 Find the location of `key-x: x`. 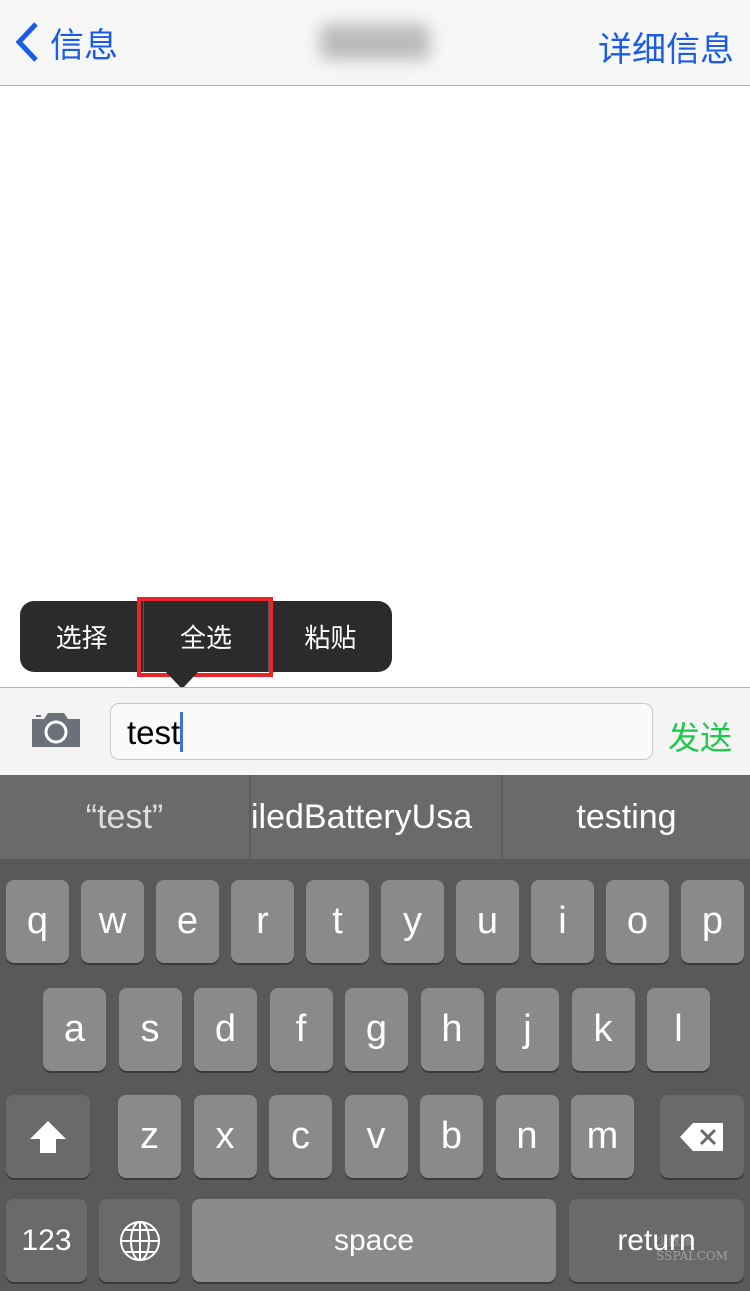

key-x: x is located at coordinates (225, 1136).